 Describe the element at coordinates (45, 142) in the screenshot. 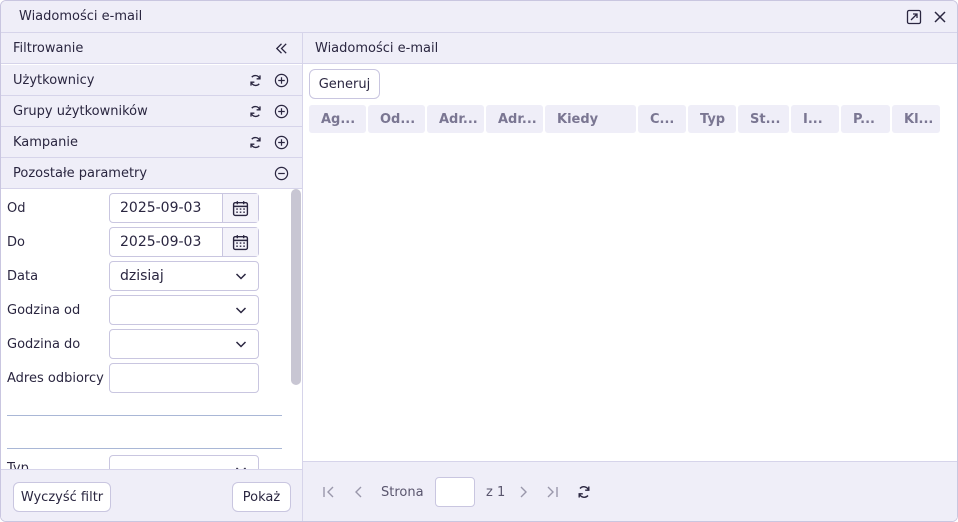

I see `section-campaigns-label: Kampanie` at that location.